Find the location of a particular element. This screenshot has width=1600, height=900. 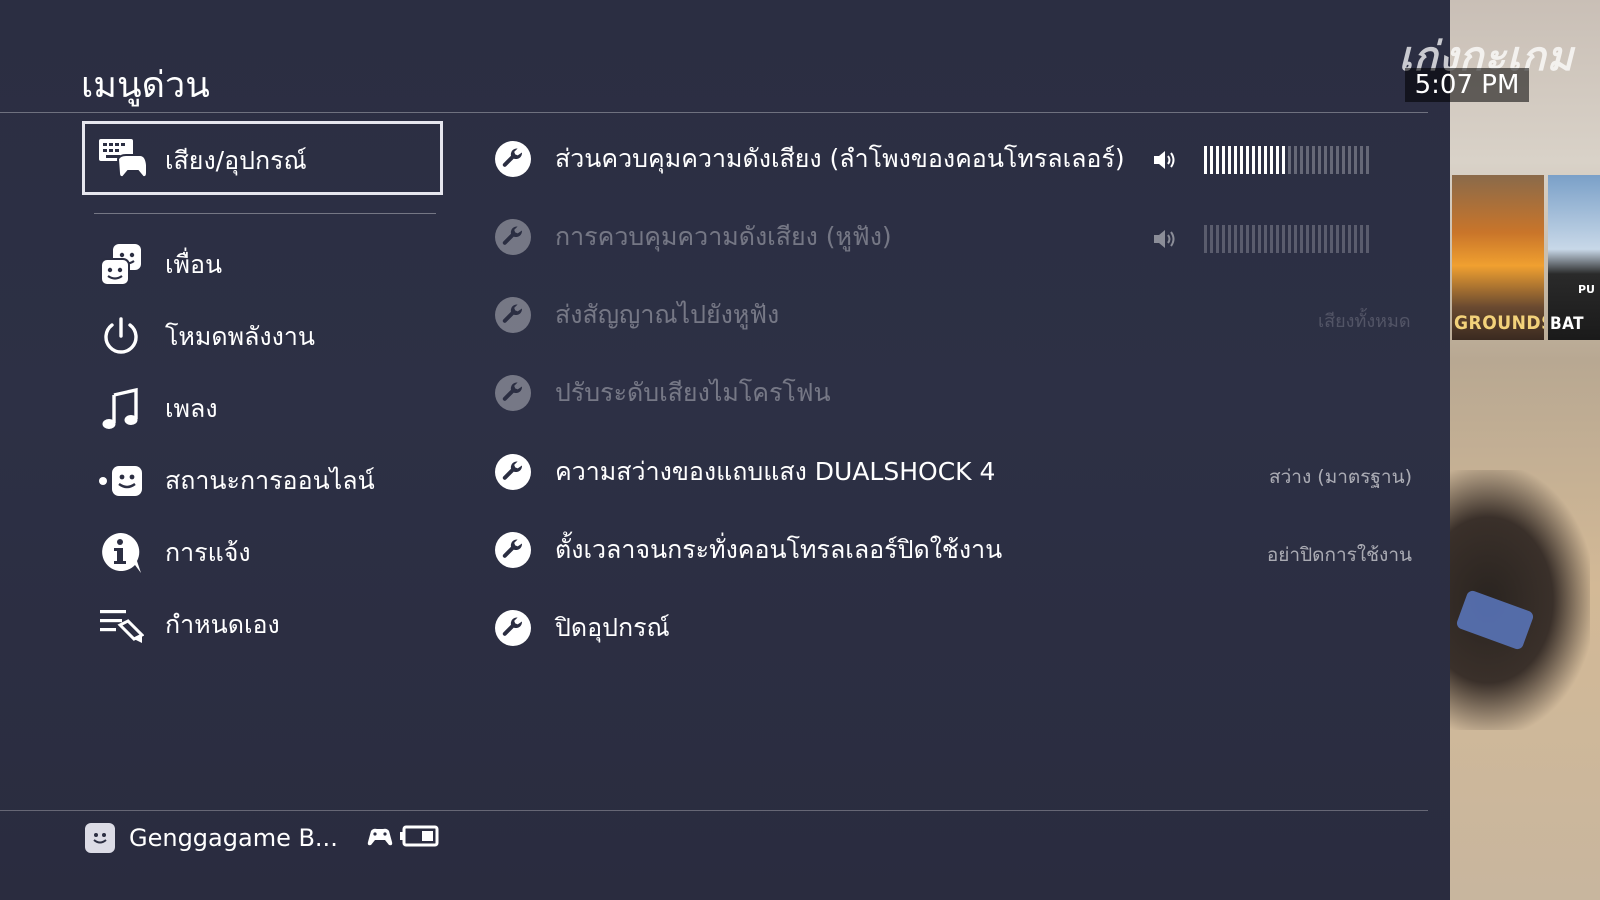

menu-item-online-status: สถานะการออนไลน์ is located at coordinates (236, 481).